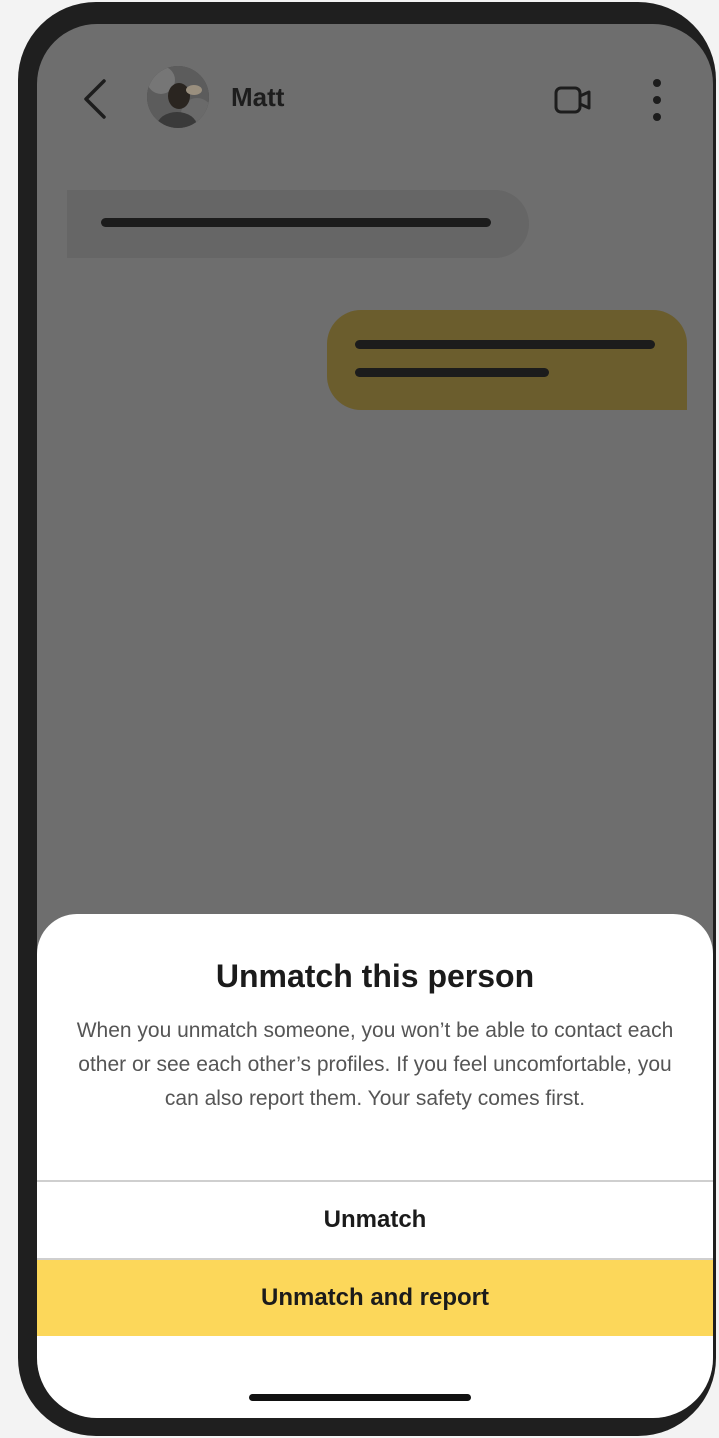 Image resolution: width=719 pixels, height=1438 pixels. What do you see at coordinates (375, 1220) in the screenshot?
I see `unmatch-button: Unmatch` at bounding box center [375, 1220].